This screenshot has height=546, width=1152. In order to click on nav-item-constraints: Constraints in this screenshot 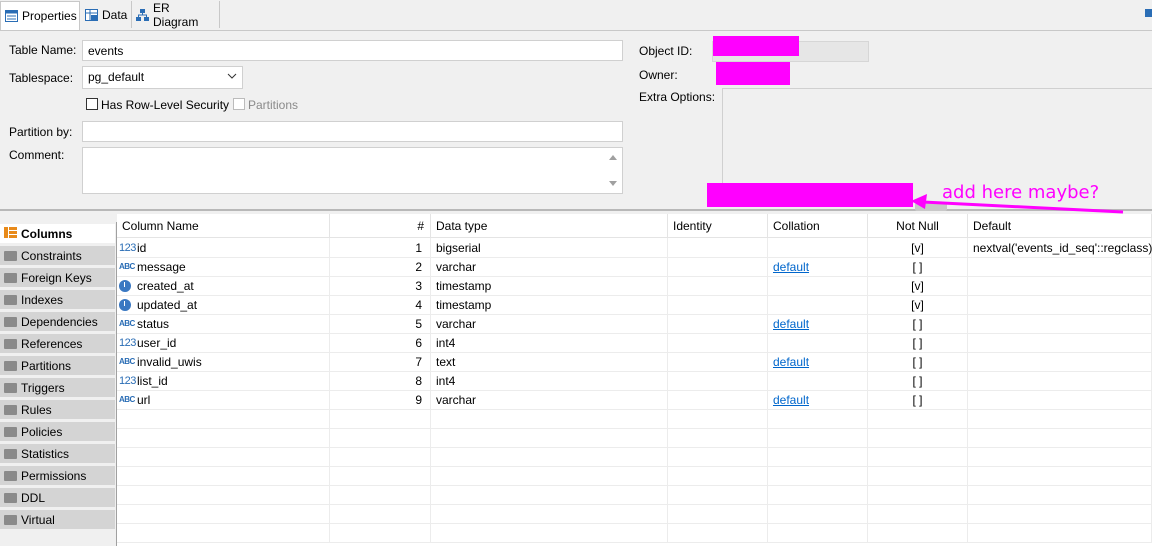, I will do `click(57, 256)`.